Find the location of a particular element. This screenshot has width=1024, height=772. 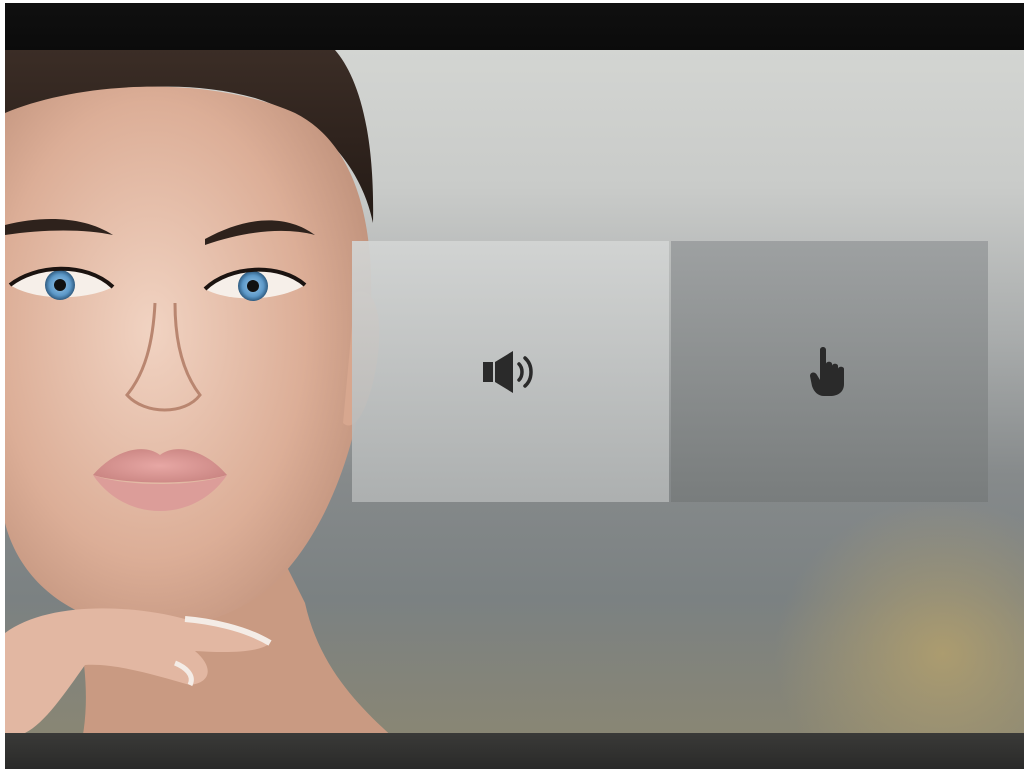

pointer-hand-icon is located at coordinates (829, 372).